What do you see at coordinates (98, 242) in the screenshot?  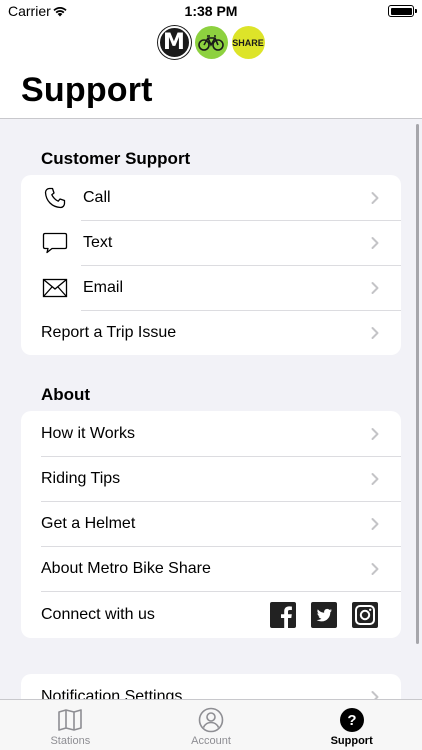 I see `text-label: Text` at bounding box center [98, 242].